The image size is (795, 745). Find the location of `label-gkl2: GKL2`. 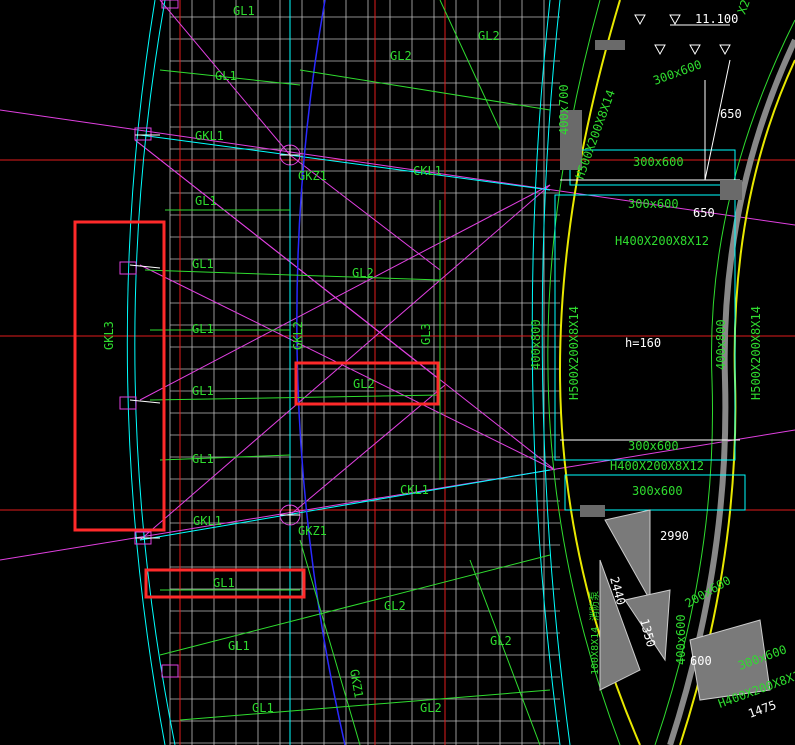

label-gkl2: GKL2 is located at coordinates (298, 335).